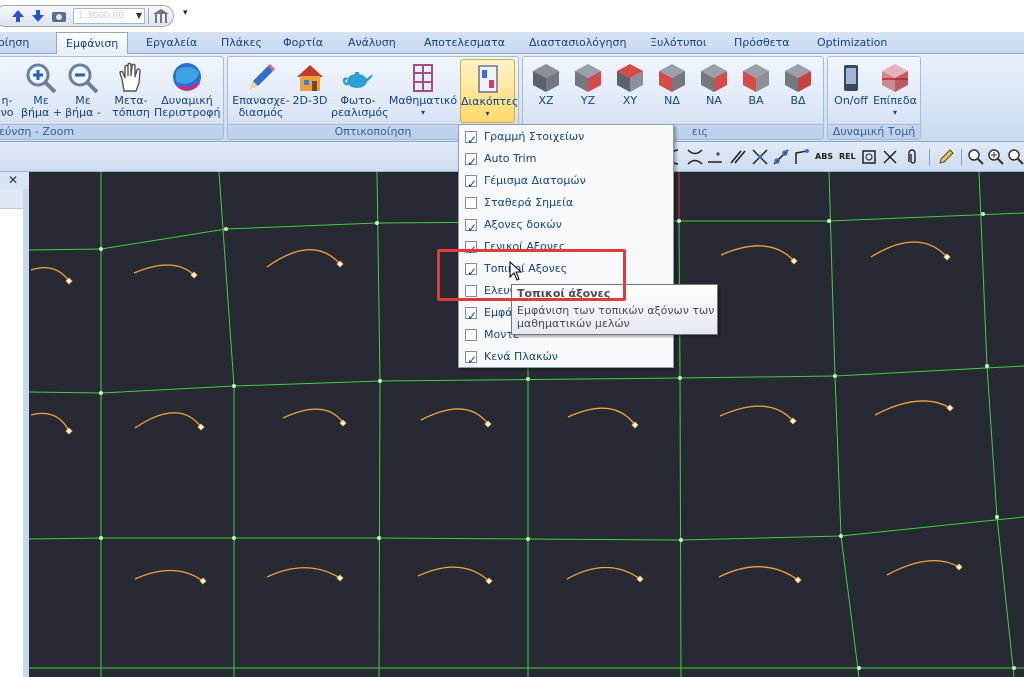 The width and height of the screenshot is (1024, 677). I want to click on view-vd-button: ΒΔ, so click(798, 83).